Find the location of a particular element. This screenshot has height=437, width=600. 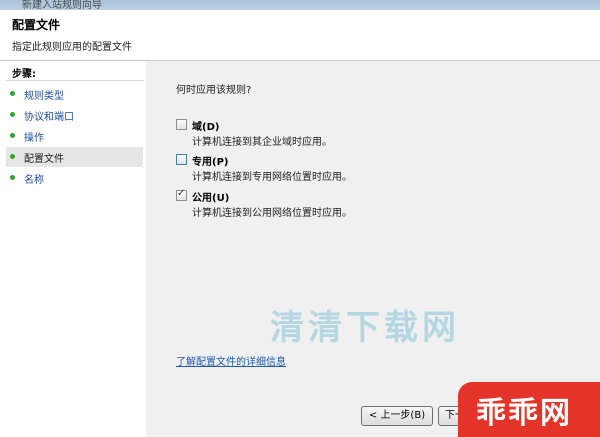

public-checkbox: ✓ is located at coordinates (181, 194).